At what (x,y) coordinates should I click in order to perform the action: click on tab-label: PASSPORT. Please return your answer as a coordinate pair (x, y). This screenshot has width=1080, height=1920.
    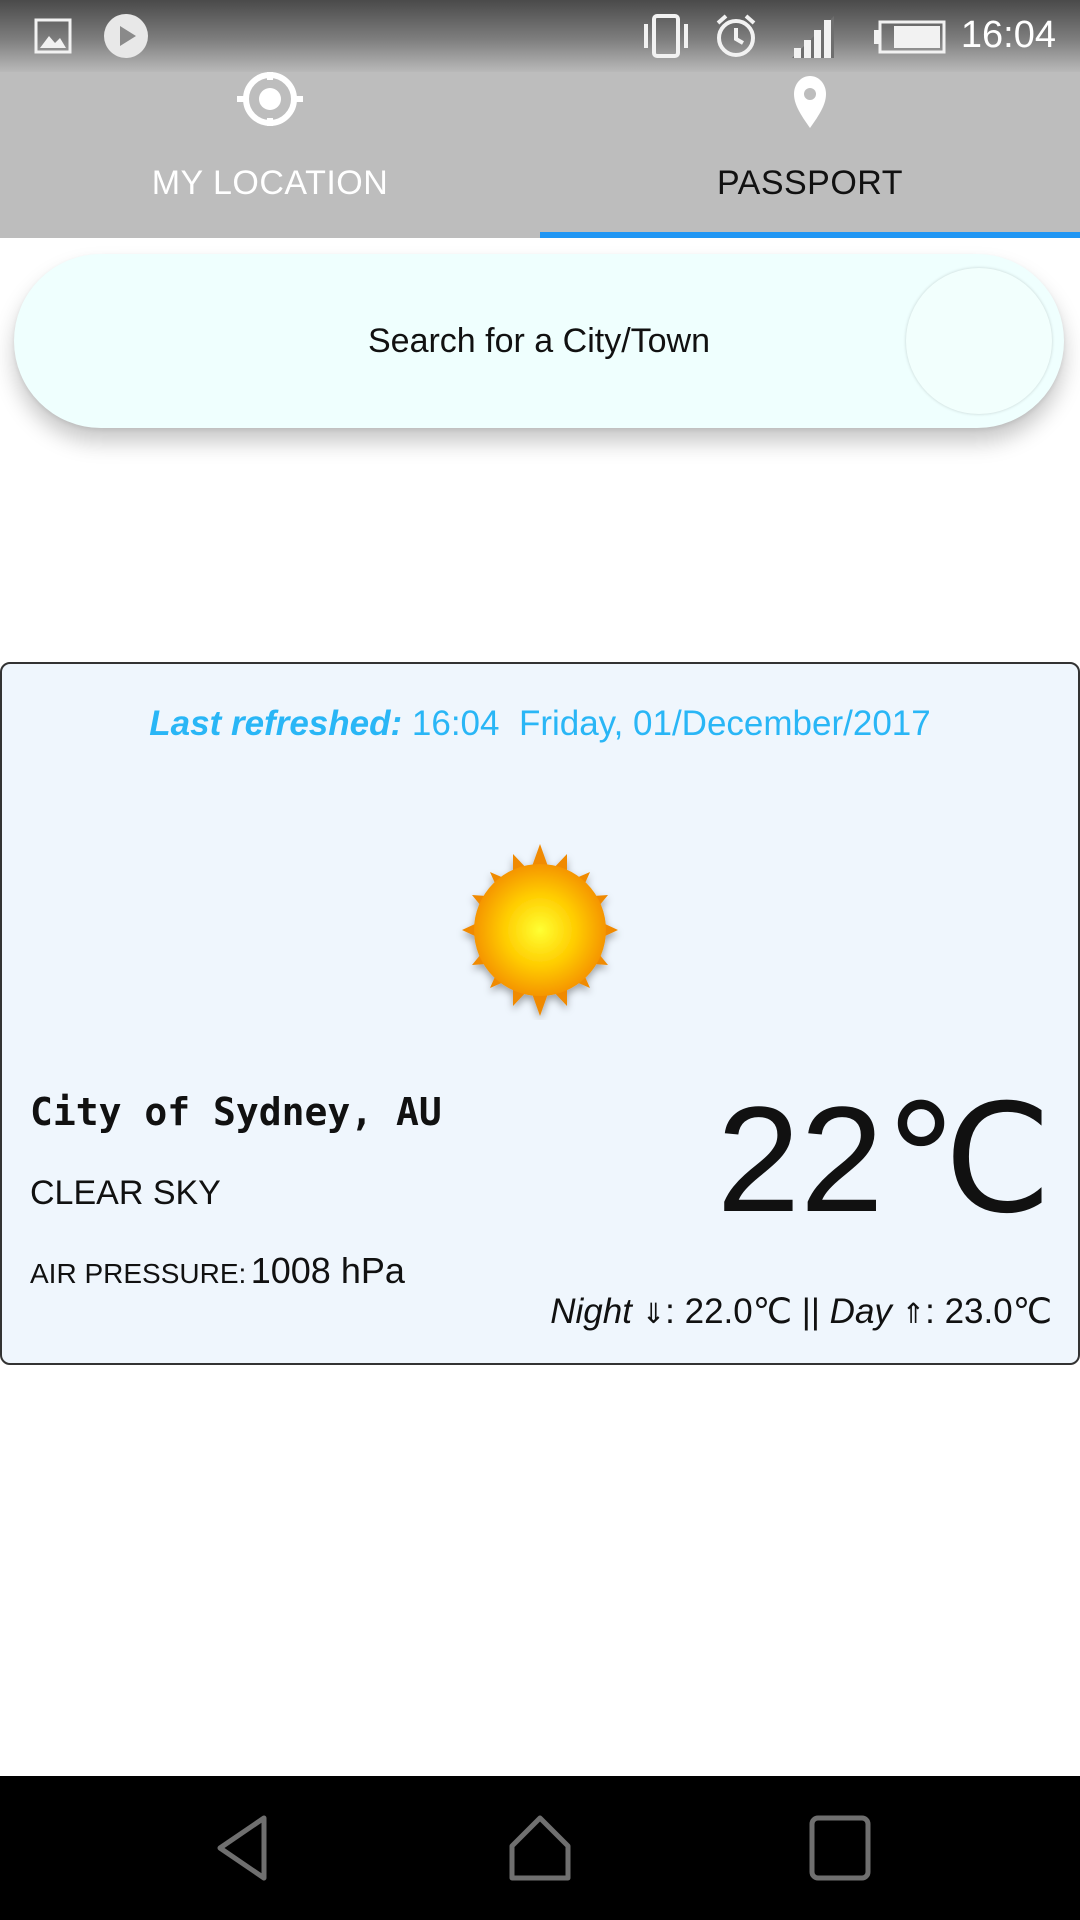
    Looking at the image, I should click on (810, 183).